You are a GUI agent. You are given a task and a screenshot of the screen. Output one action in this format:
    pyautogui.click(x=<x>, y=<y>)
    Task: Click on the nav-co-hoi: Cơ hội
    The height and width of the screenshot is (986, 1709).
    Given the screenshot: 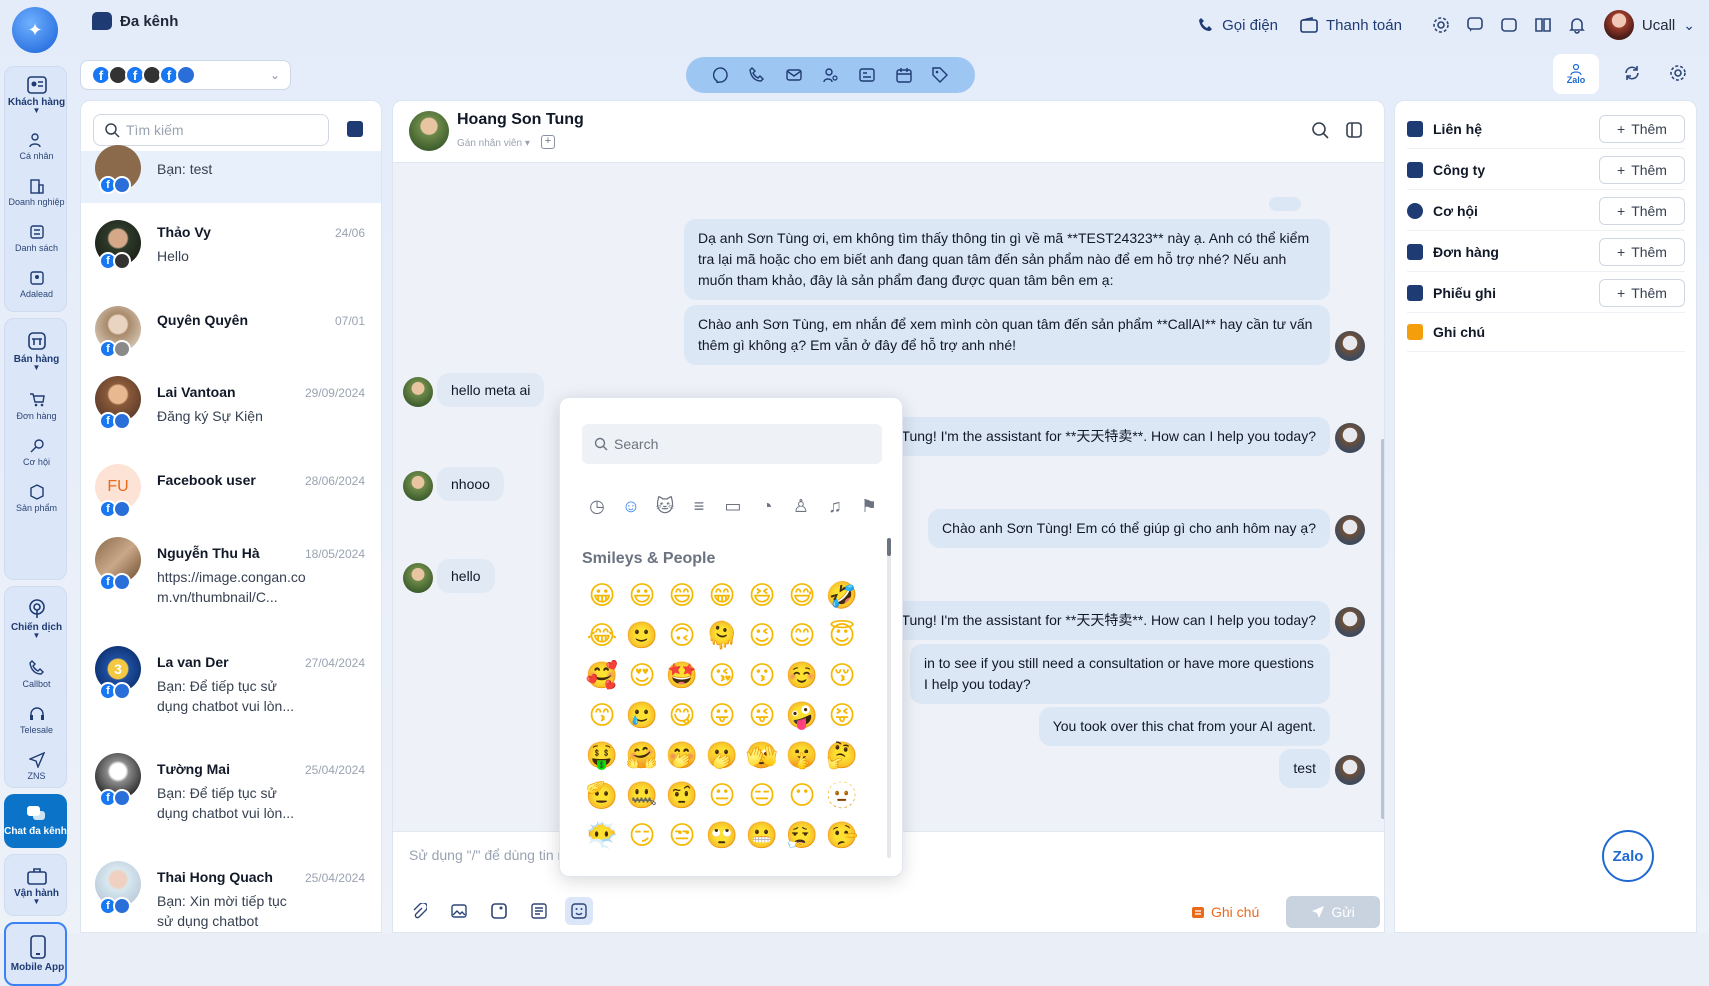 What is the action you would take?
    pyautogui.click(x=36, y=452)
    